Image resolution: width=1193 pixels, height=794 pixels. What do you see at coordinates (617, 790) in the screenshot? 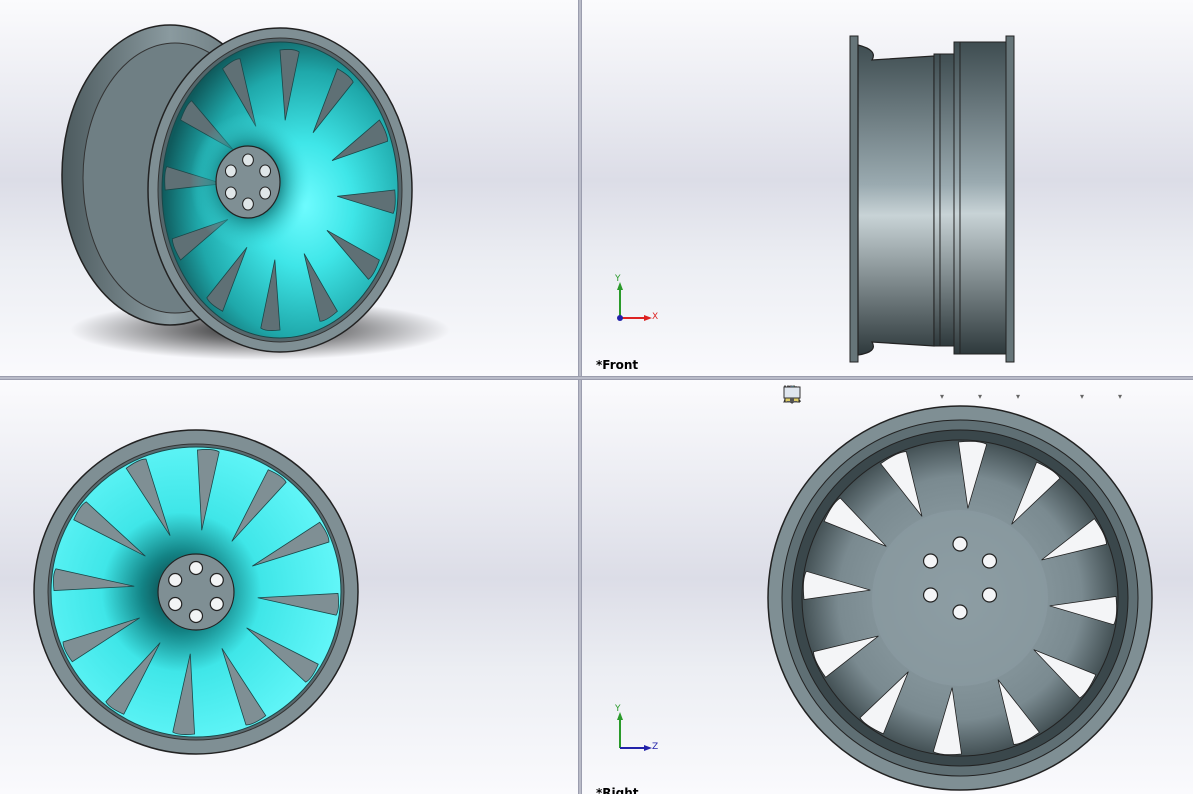
I see `view-name-right: *Right` at bounding box center [617, 790].